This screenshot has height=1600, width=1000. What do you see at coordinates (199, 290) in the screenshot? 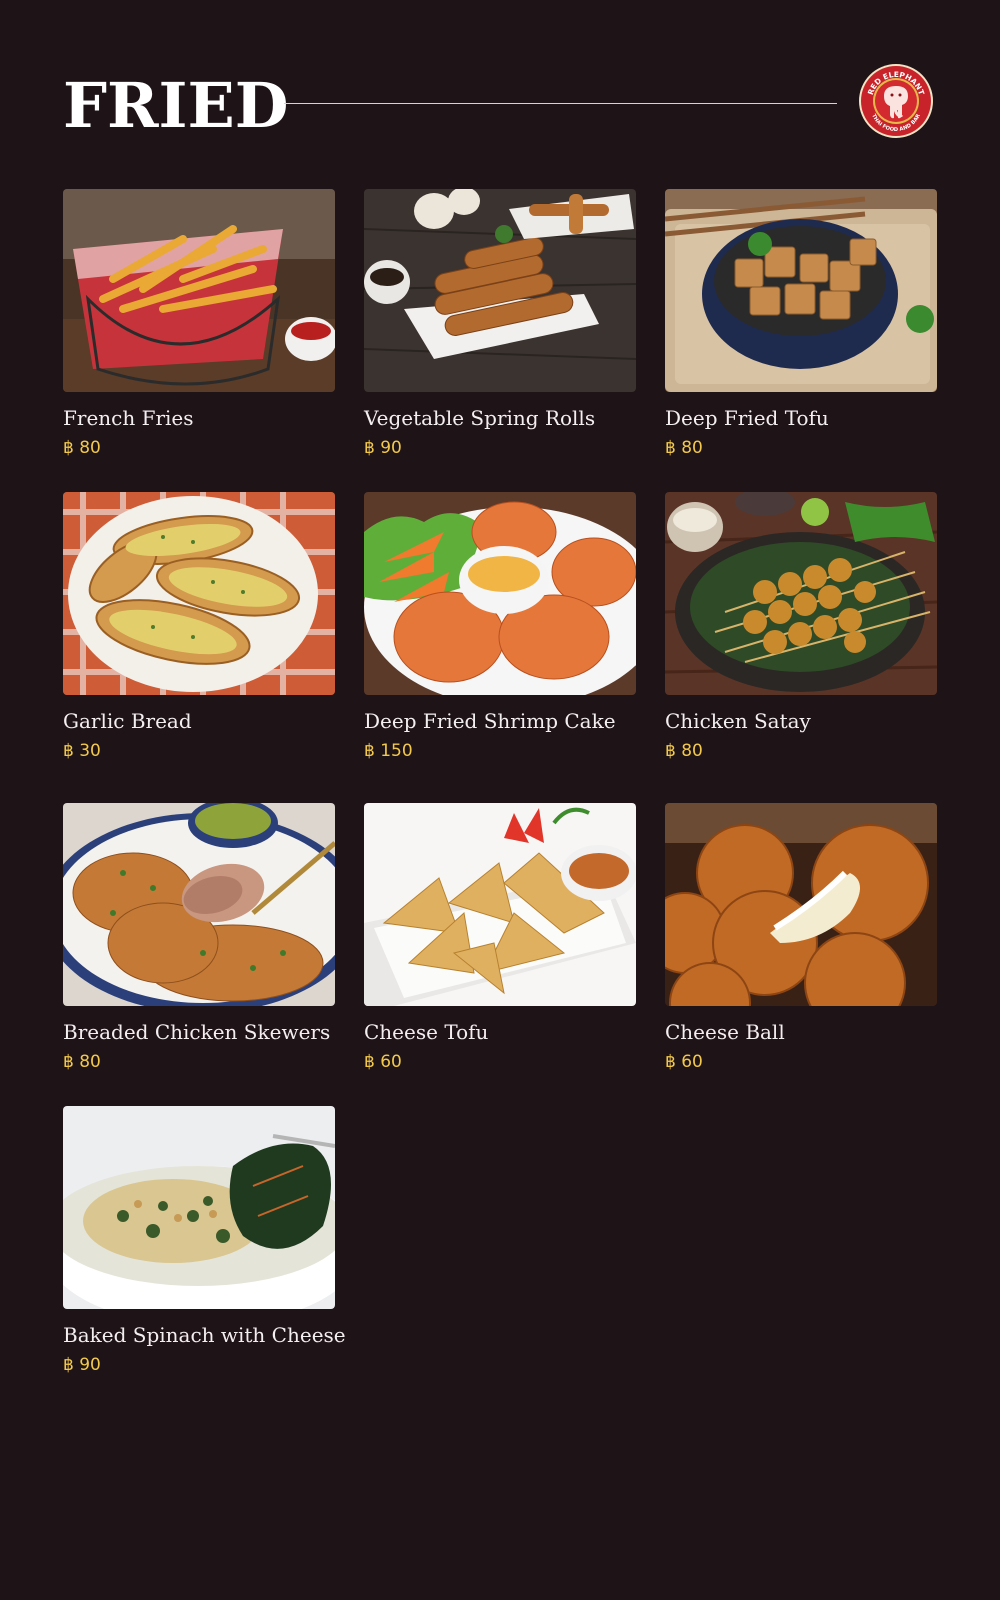
I see `french-fries-photo` at bounding box center [199, 290].